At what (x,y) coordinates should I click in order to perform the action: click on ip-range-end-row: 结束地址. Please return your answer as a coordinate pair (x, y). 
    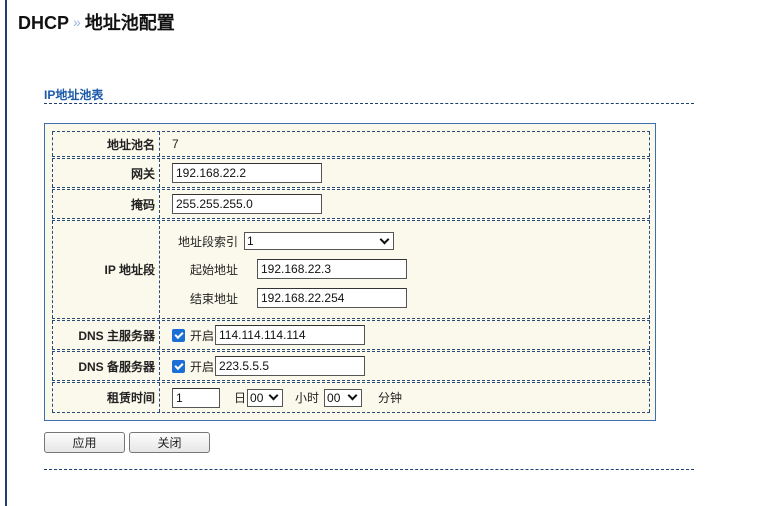
    Looking at the image, I should click on (292, 298).